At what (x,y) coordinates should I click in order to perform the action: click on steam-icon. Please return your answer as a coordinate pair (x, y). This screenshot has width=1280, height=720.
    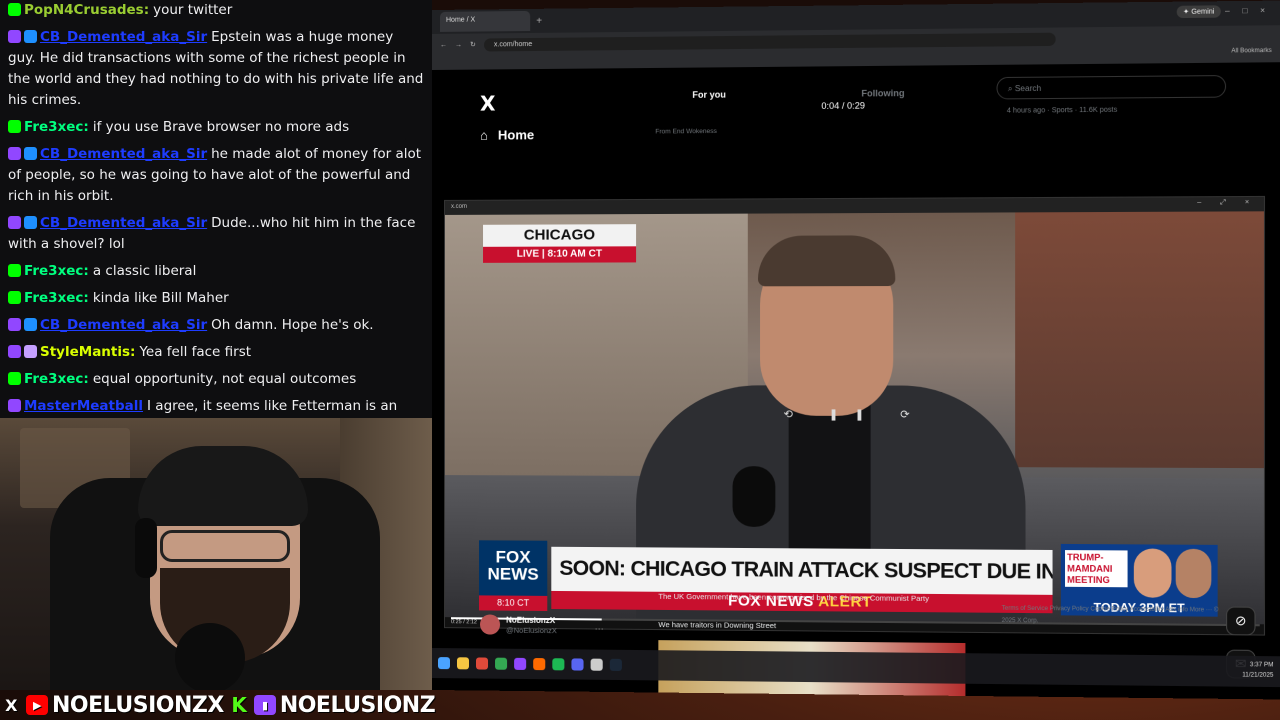
    Looking at the image, I should click on (615, 664).